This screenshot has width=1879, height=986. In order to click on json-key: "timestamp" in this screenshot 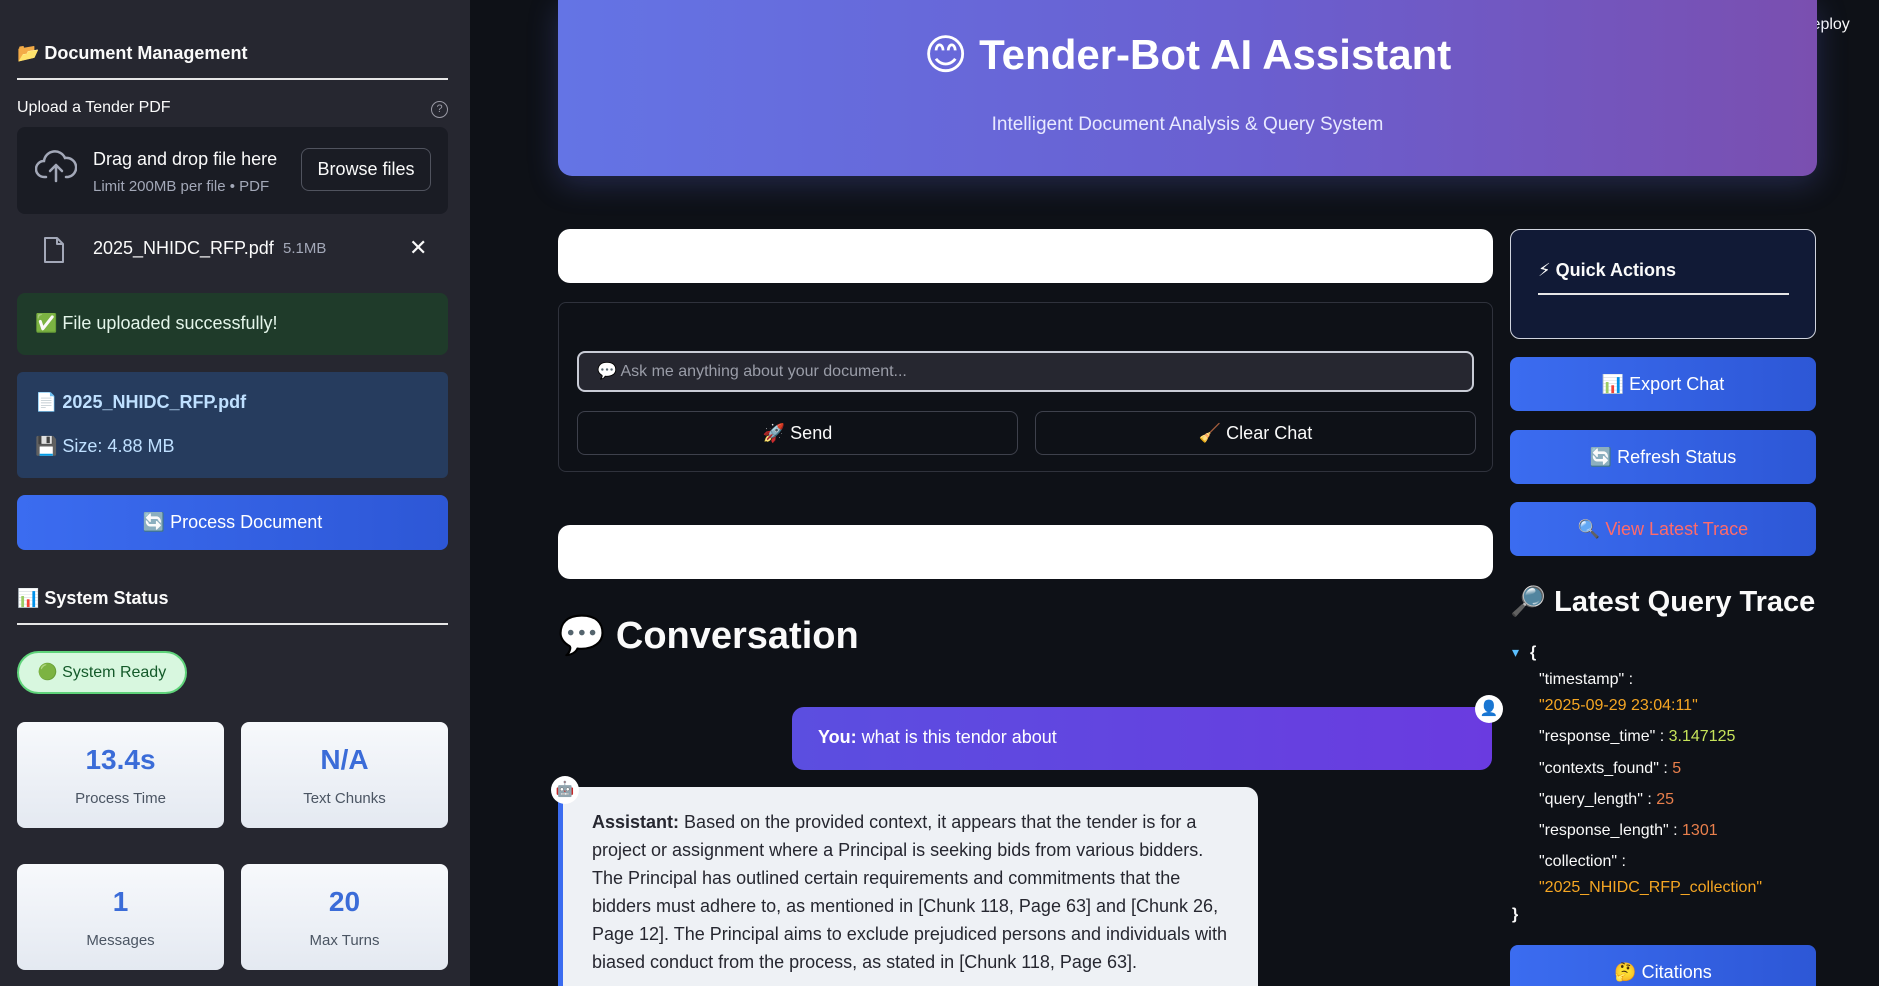, I will do `click(1582, 679)`.